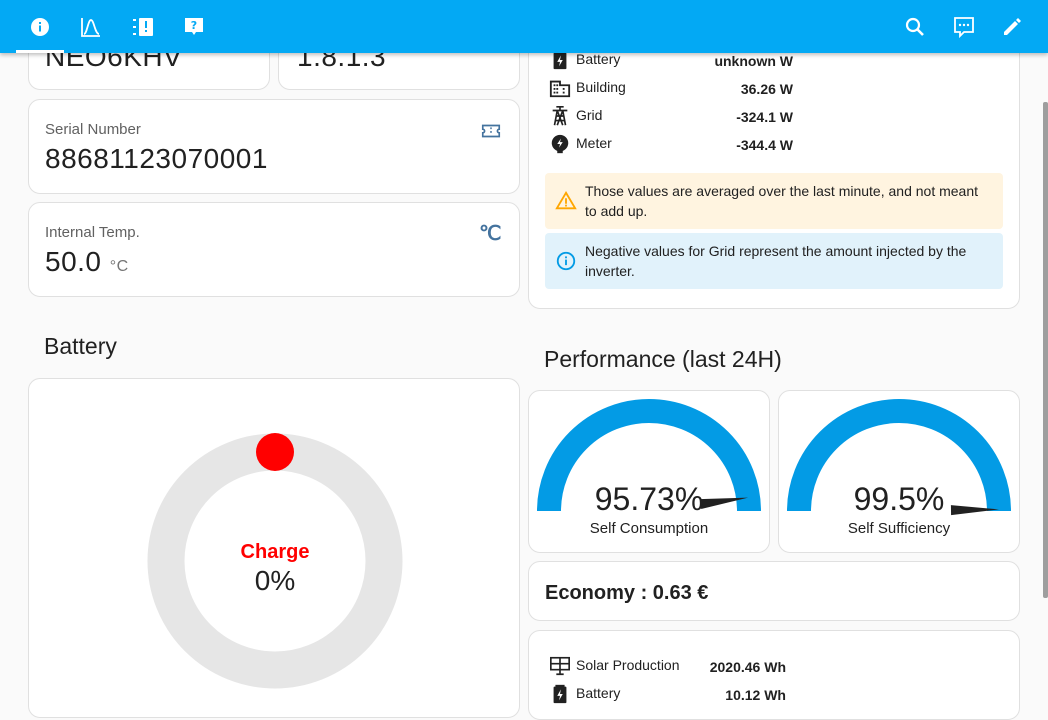 This screenshot has width=1048, height=720. What do you see at coordinates (524, 26) in the screenshot?
I see `top-app-bar: ?` at bounding box center [524, 26].